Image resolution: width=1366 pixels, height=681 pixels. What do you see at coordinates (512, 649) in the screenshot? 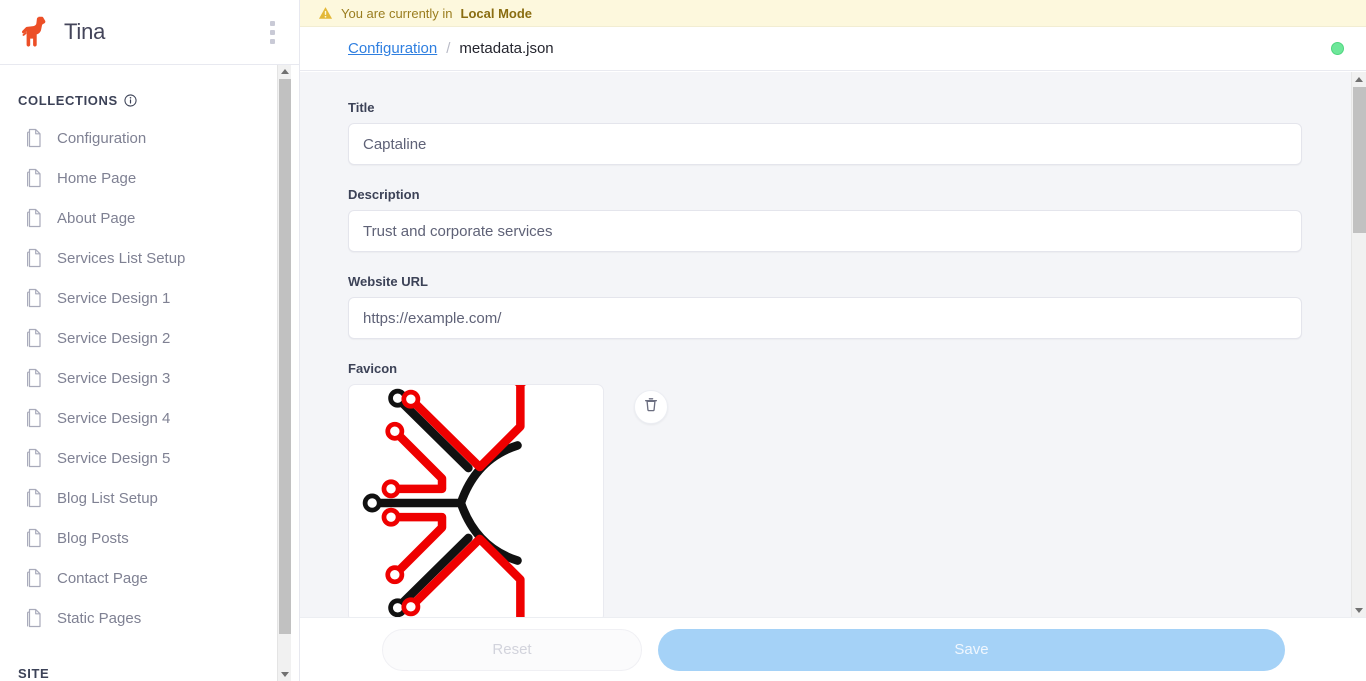
I see `reset-button: Reset` at bounding box center [512, 649].